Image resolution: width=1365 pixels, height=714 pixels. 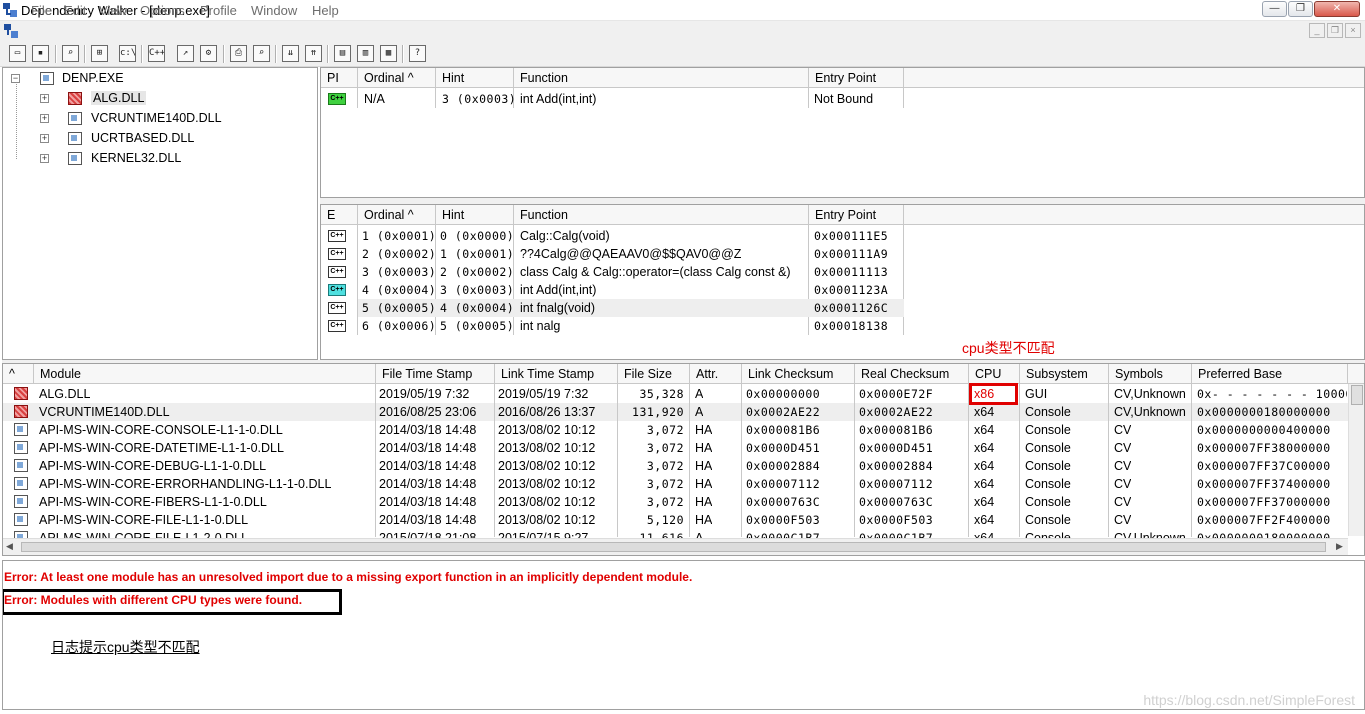 What do you see at coordinates (1150, 374) in the screenshot?
I see `col-symbols: Symbols` at bounding box center [1150, 374].